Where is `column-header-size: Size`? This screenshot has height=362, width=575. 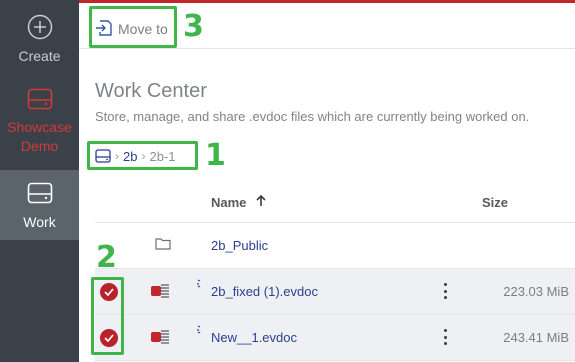 column-header-size: Size is located at coordinates (495, 202).